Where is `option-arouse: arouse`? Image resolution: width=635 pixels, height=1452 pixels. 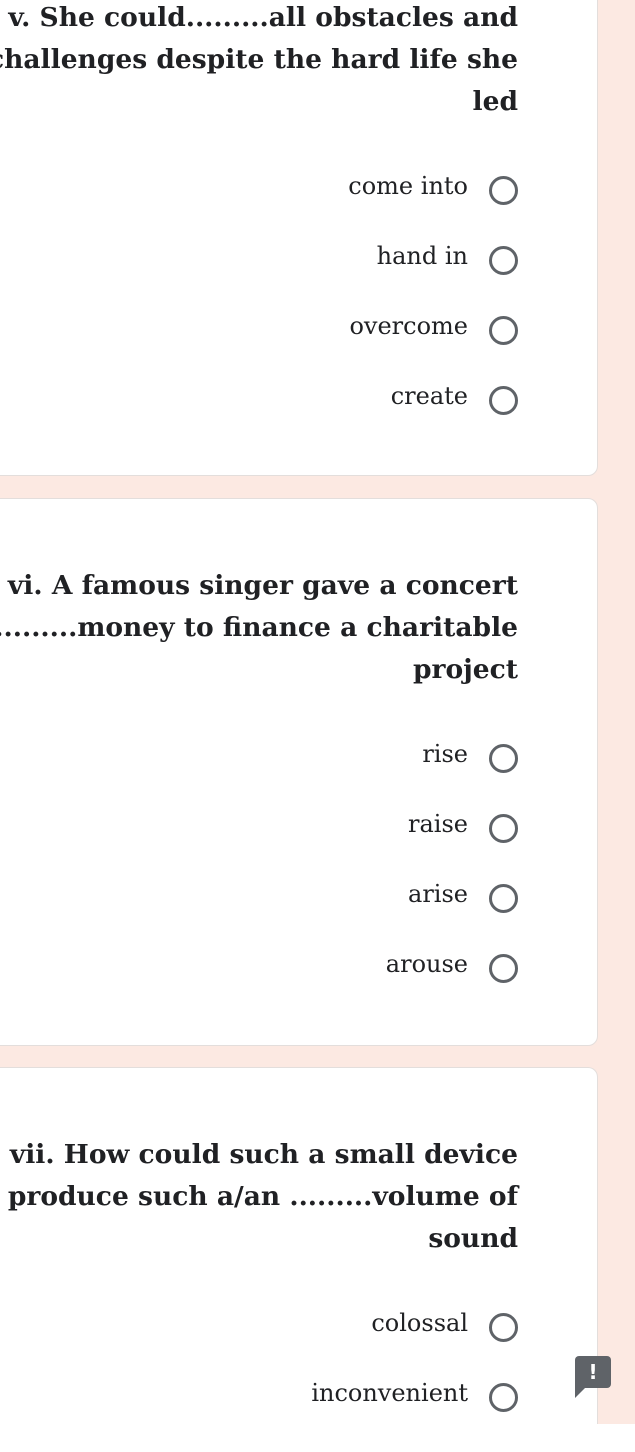 option-arouse: arouse is located at coordinates (452, 968).